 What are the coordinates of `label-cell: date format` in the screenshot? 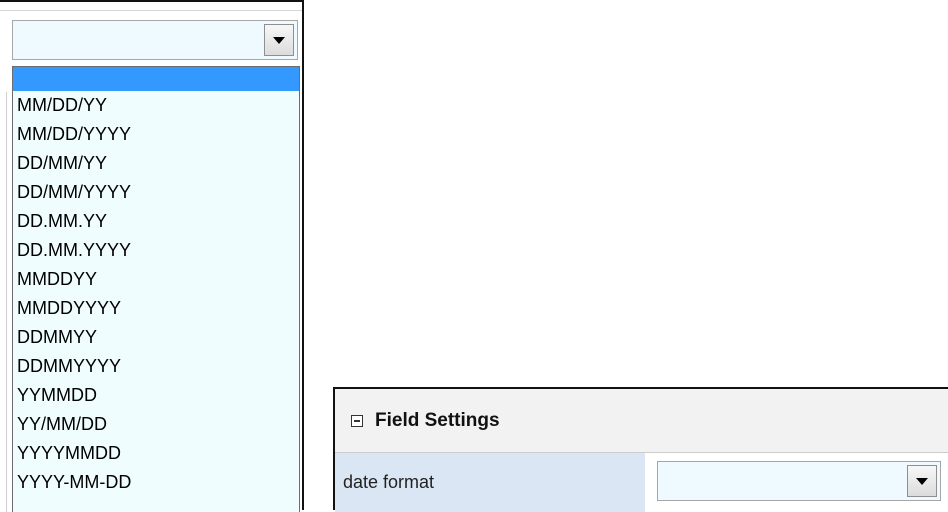 It's located at (490, 482).